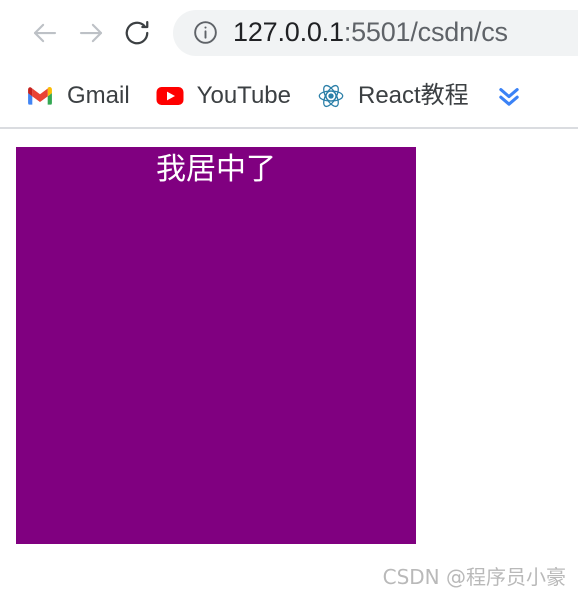  Describe the element at coordinates (474, 577) in the screenshot. I see `csdn-watermark: CSDN @程序员小豪` at that location.